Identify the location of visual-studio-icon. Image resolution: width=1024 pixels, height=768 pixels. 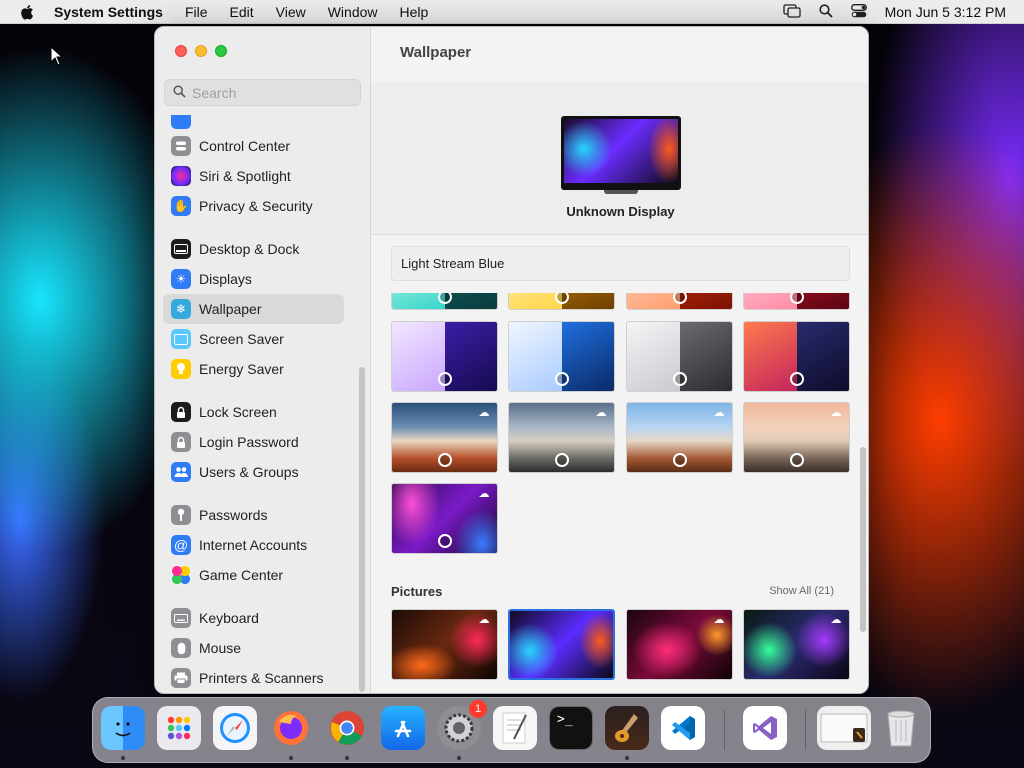
(765, 728).